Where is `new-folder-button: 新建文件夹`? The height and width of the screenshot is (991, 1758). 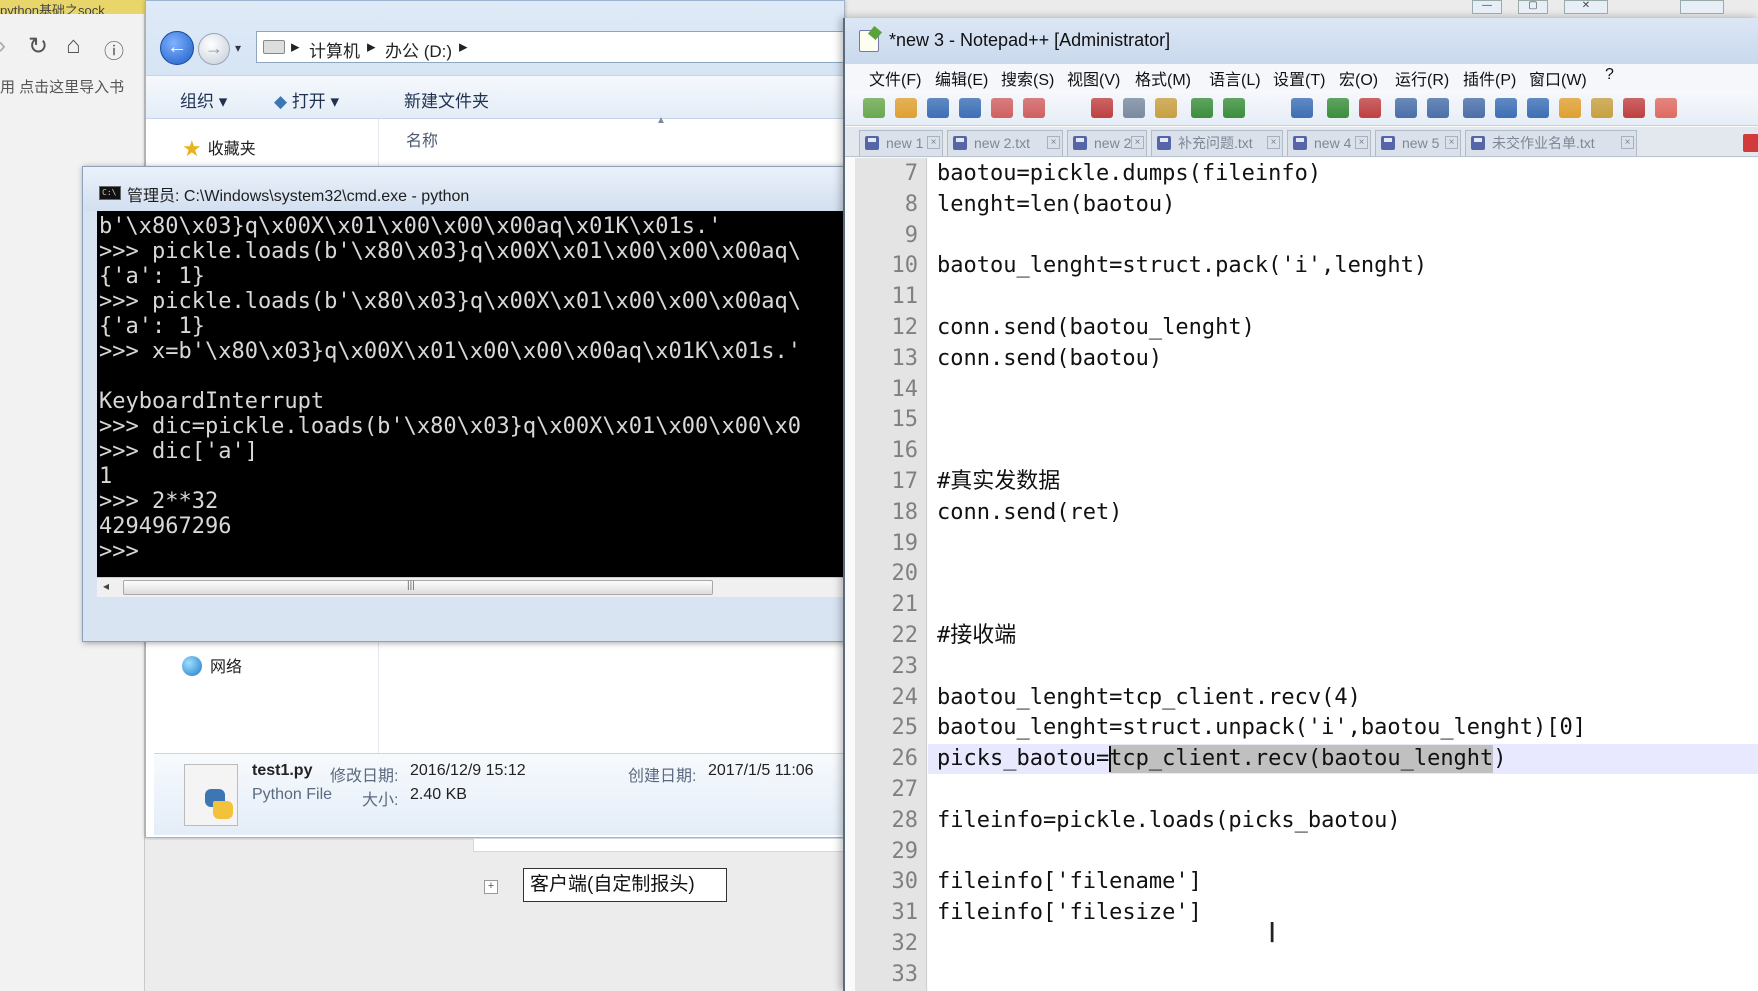
new-folder-button: 新建文件夹 is located at coordinates (446, 99).